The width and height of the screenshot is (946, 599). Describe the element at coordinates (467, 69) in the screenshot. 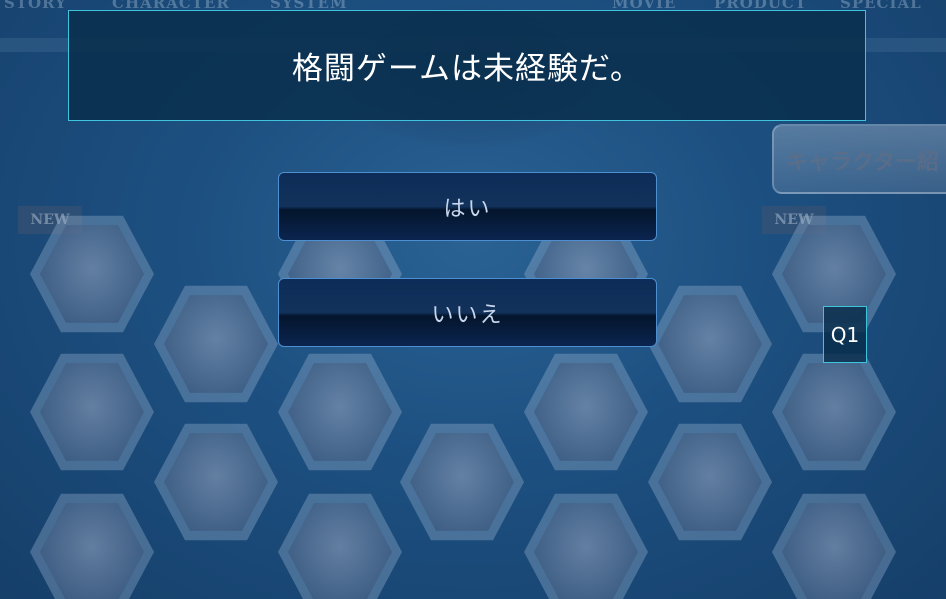

I see `question-text: 格闘ゲームは未経験だ。` at that location.